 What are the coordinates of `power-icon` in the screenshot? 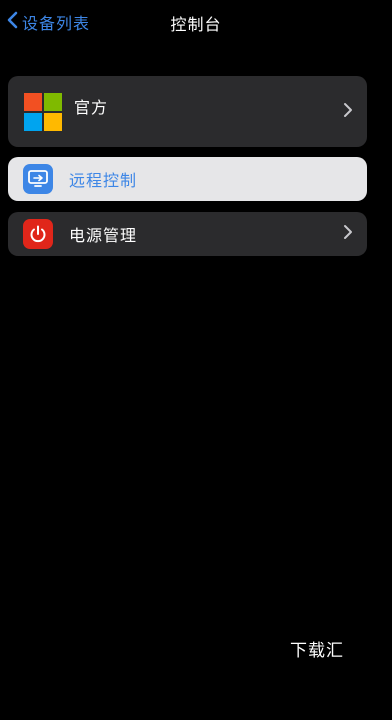 It's located at (38, 234).